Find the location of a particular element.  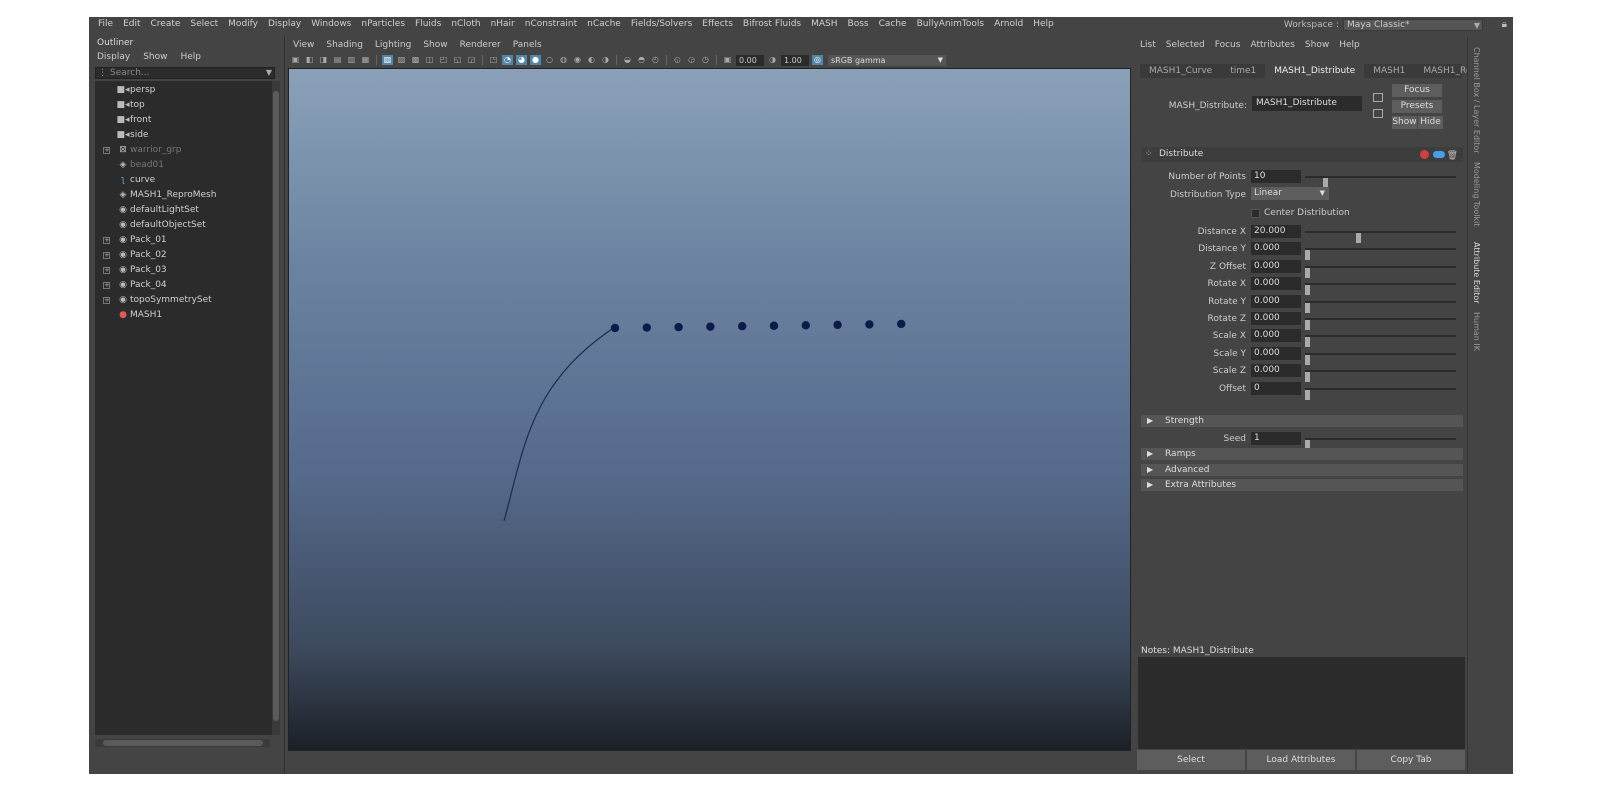

side-tab-modeling-toolkit: Modeling Toolkit is located at coordinates (1476, 194).